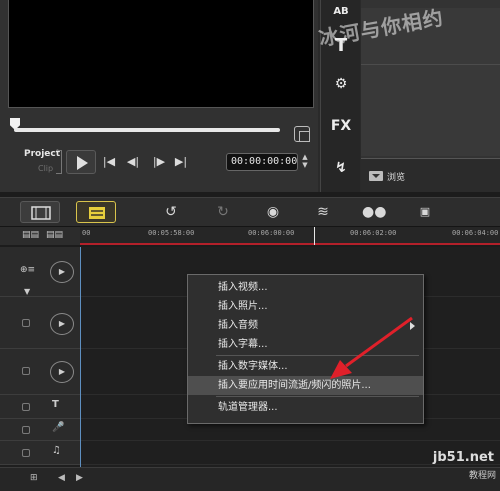 This screenshot has height=491, width=500. Describe the element at coordinates (80, 357) in the screenshot. I see `timeline-start-line` at that location.